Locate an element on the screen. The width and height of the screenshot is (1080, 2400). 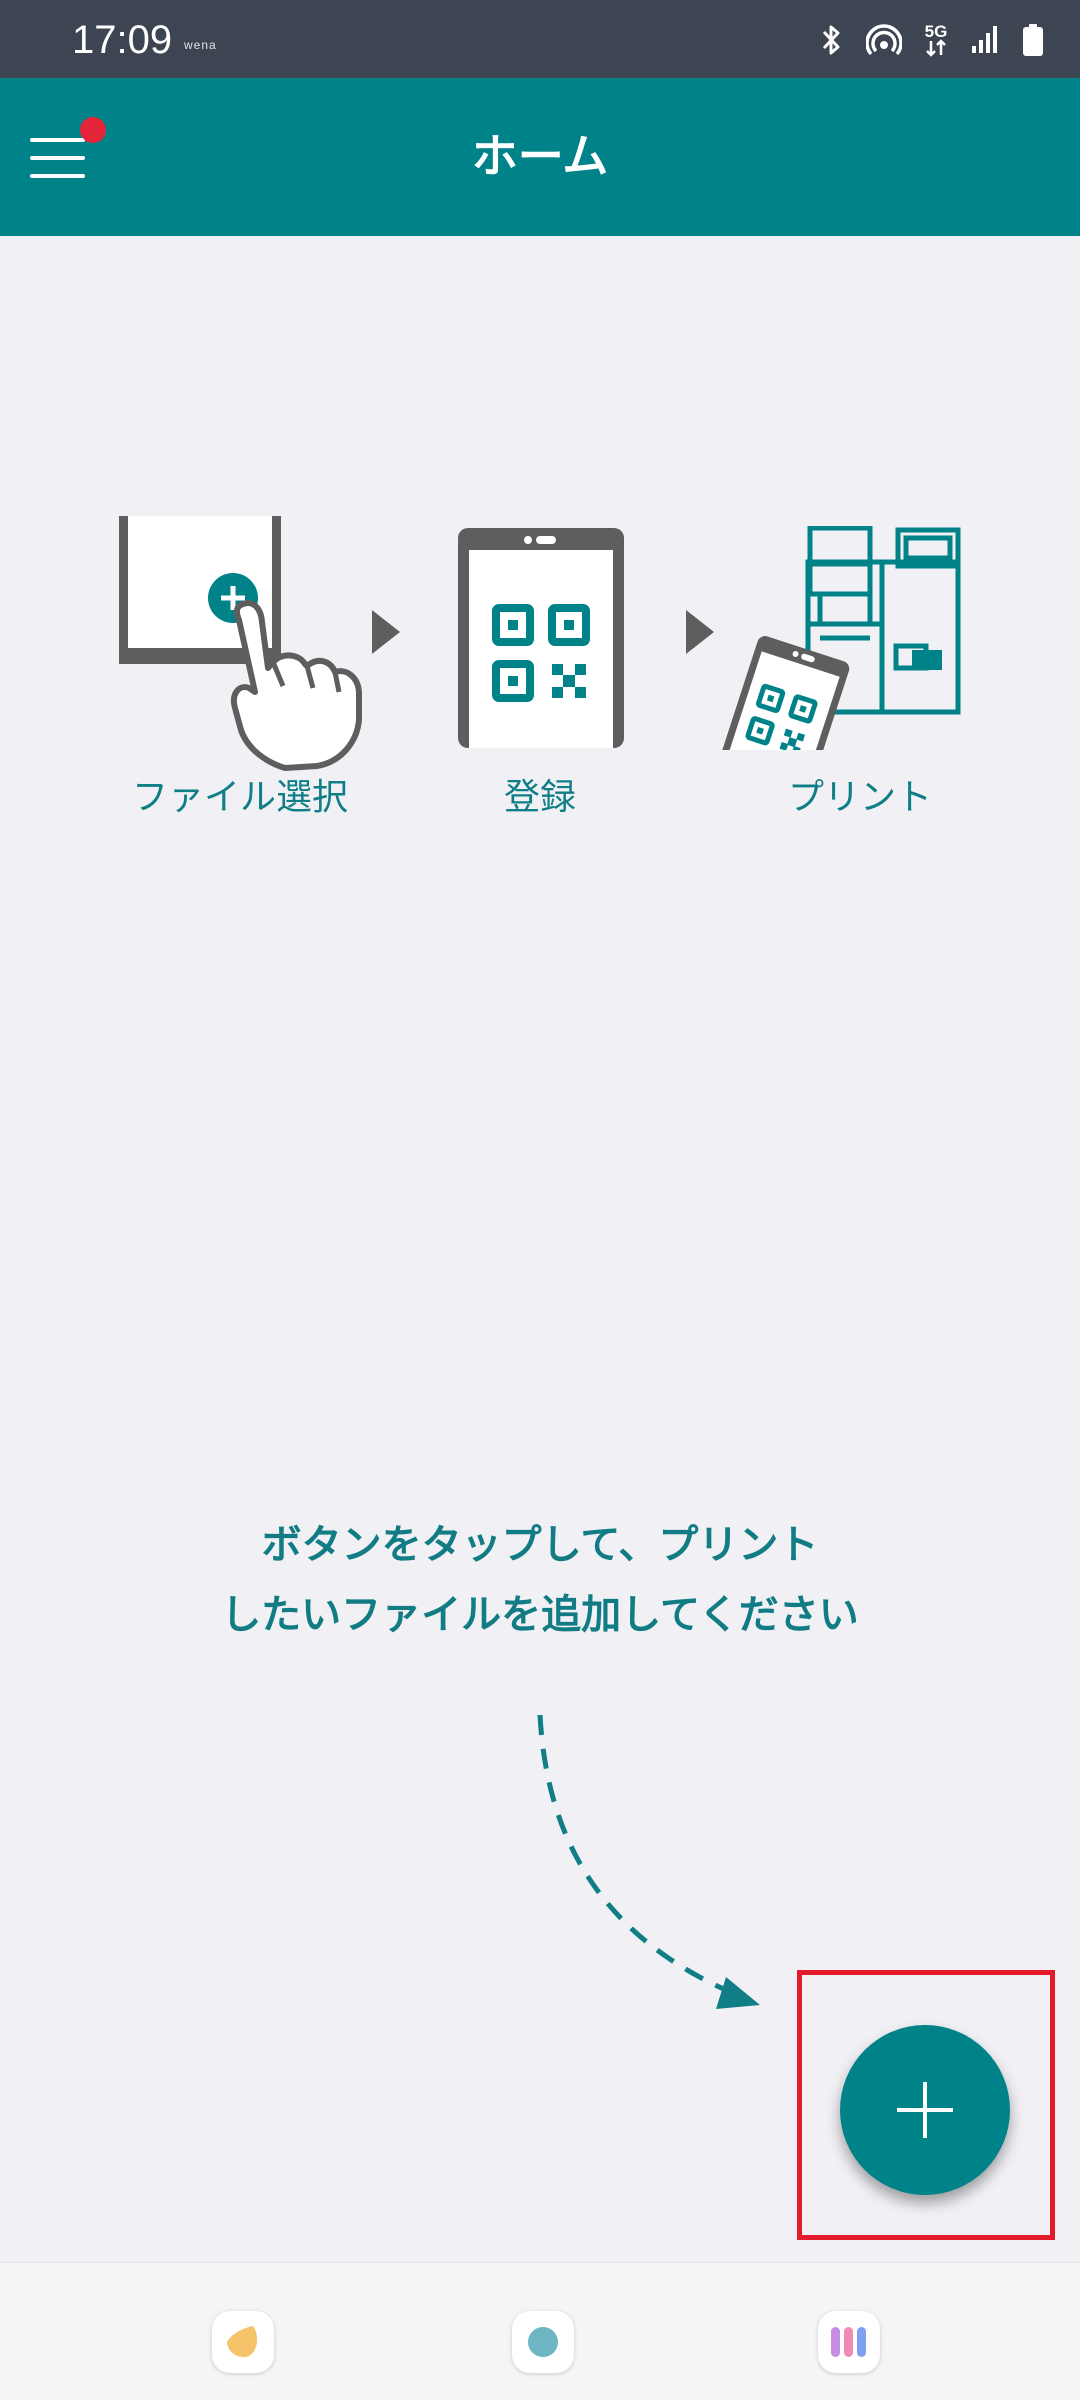
bottom-dock is located at coordinates (540, 2331).